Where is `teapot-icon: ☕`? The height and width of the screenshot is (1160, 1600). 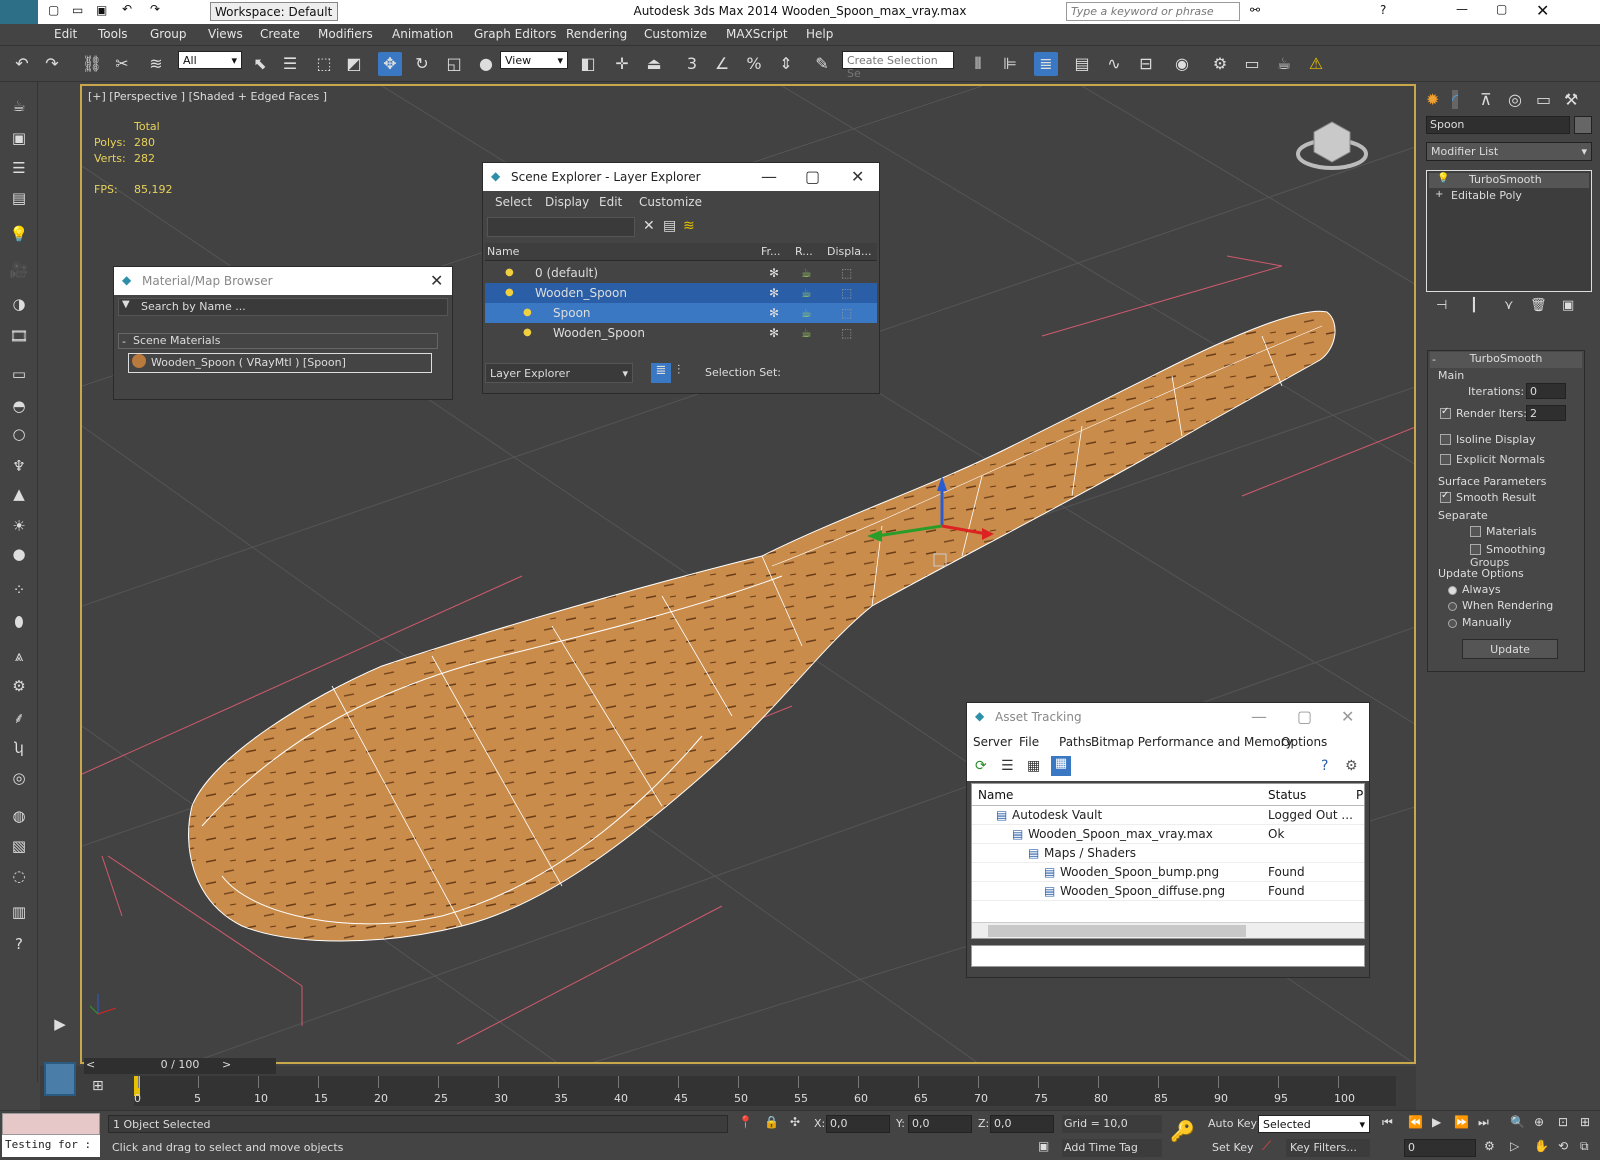 teapot-icon: ☕ is located at coordinates (19, 106).